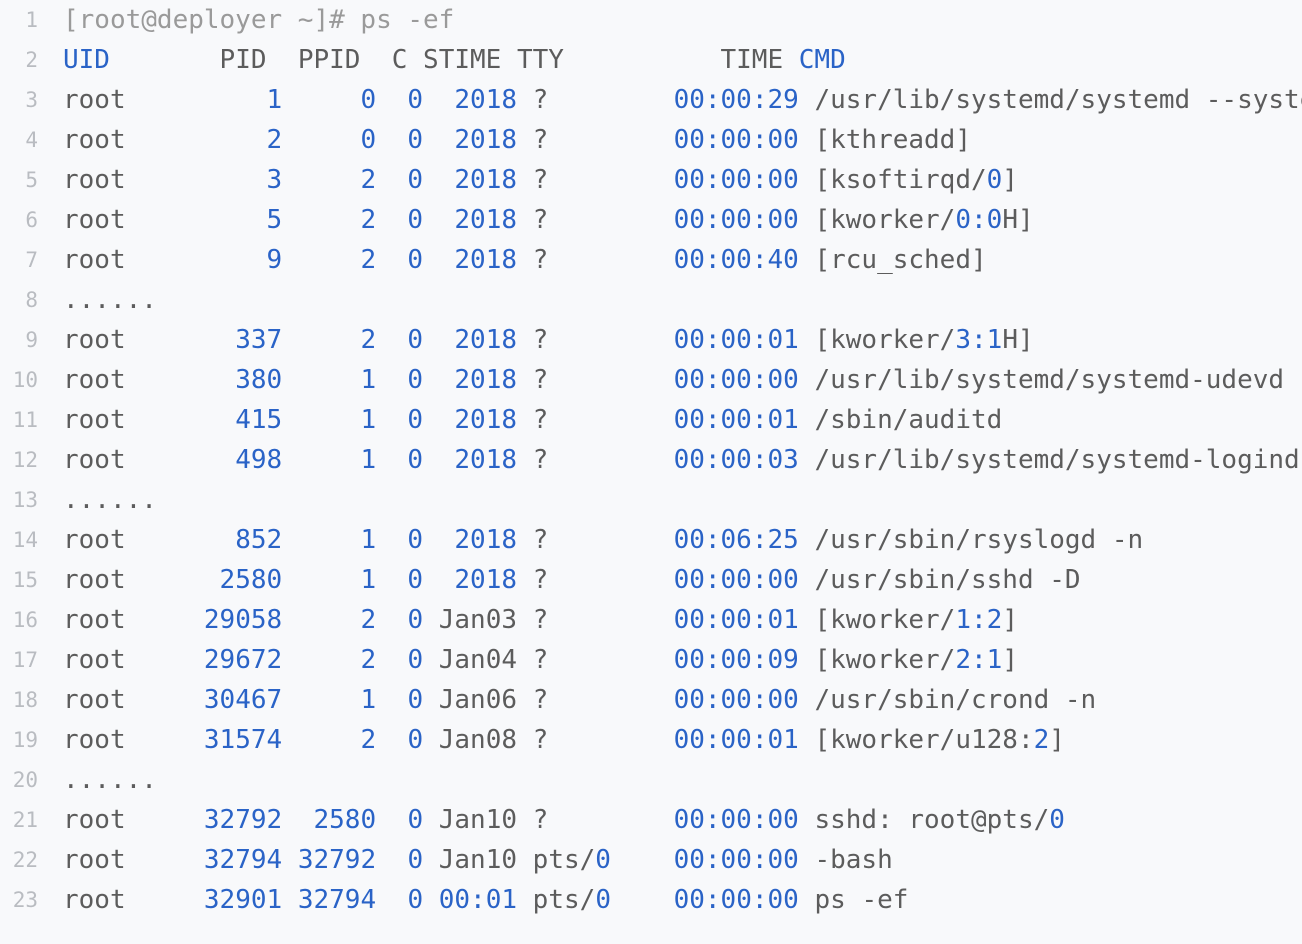  I want to click on number-token: 9, so click(274, 260).